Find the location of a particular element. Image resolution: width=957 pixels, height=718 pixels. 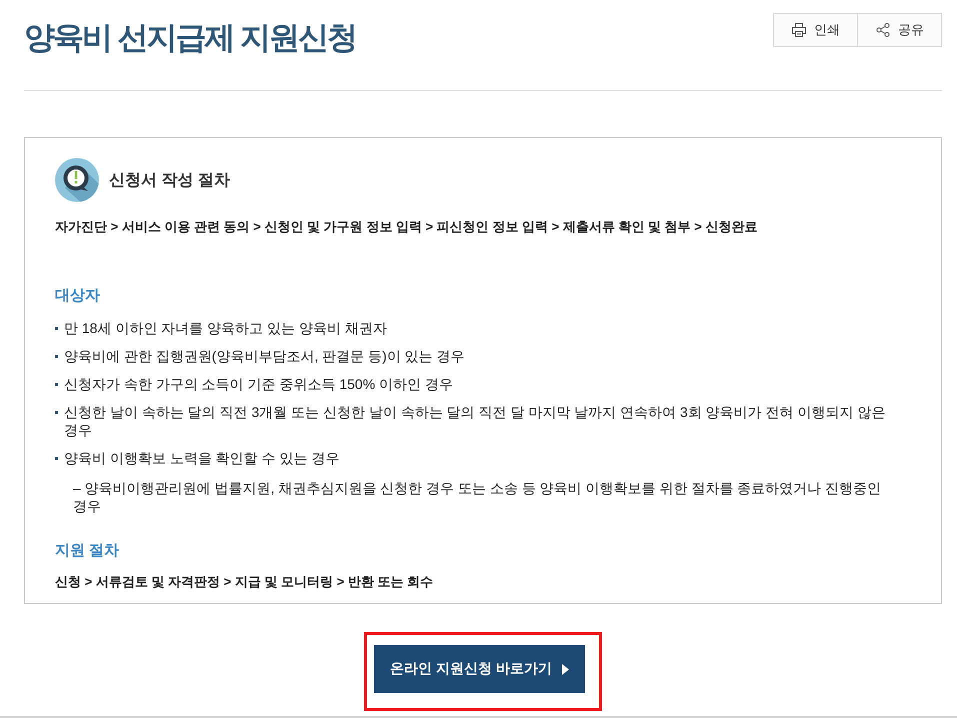

list-item-text: – 양육비이행관리원에 법률지원, 채권추심지원을 신청한 경우 또는 소송 등 양육비 이행확보를 위한 절차를 종료하였거나 진행중인 경우 is located at coordinates (477, 497).